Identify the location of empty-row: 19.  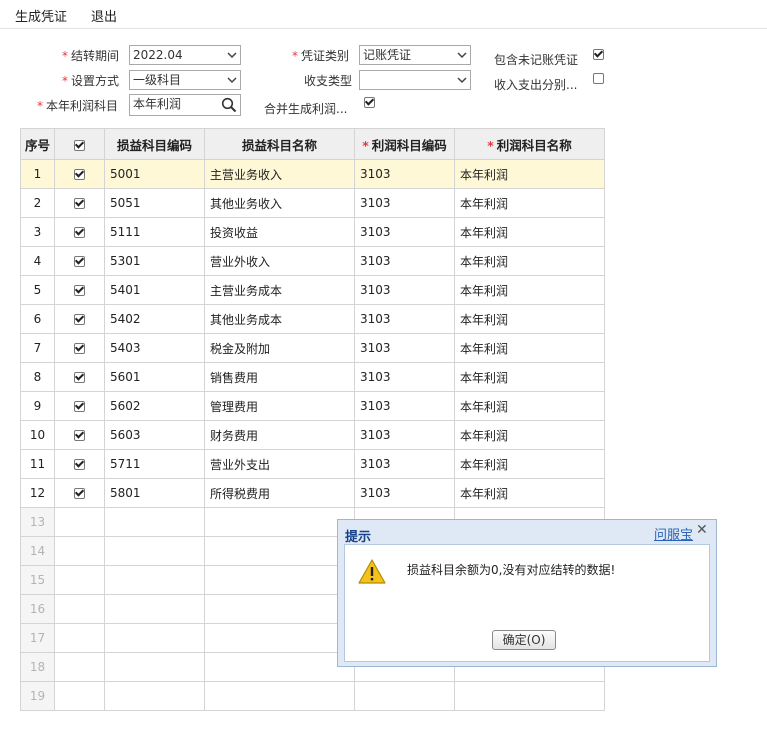
(312, 696).